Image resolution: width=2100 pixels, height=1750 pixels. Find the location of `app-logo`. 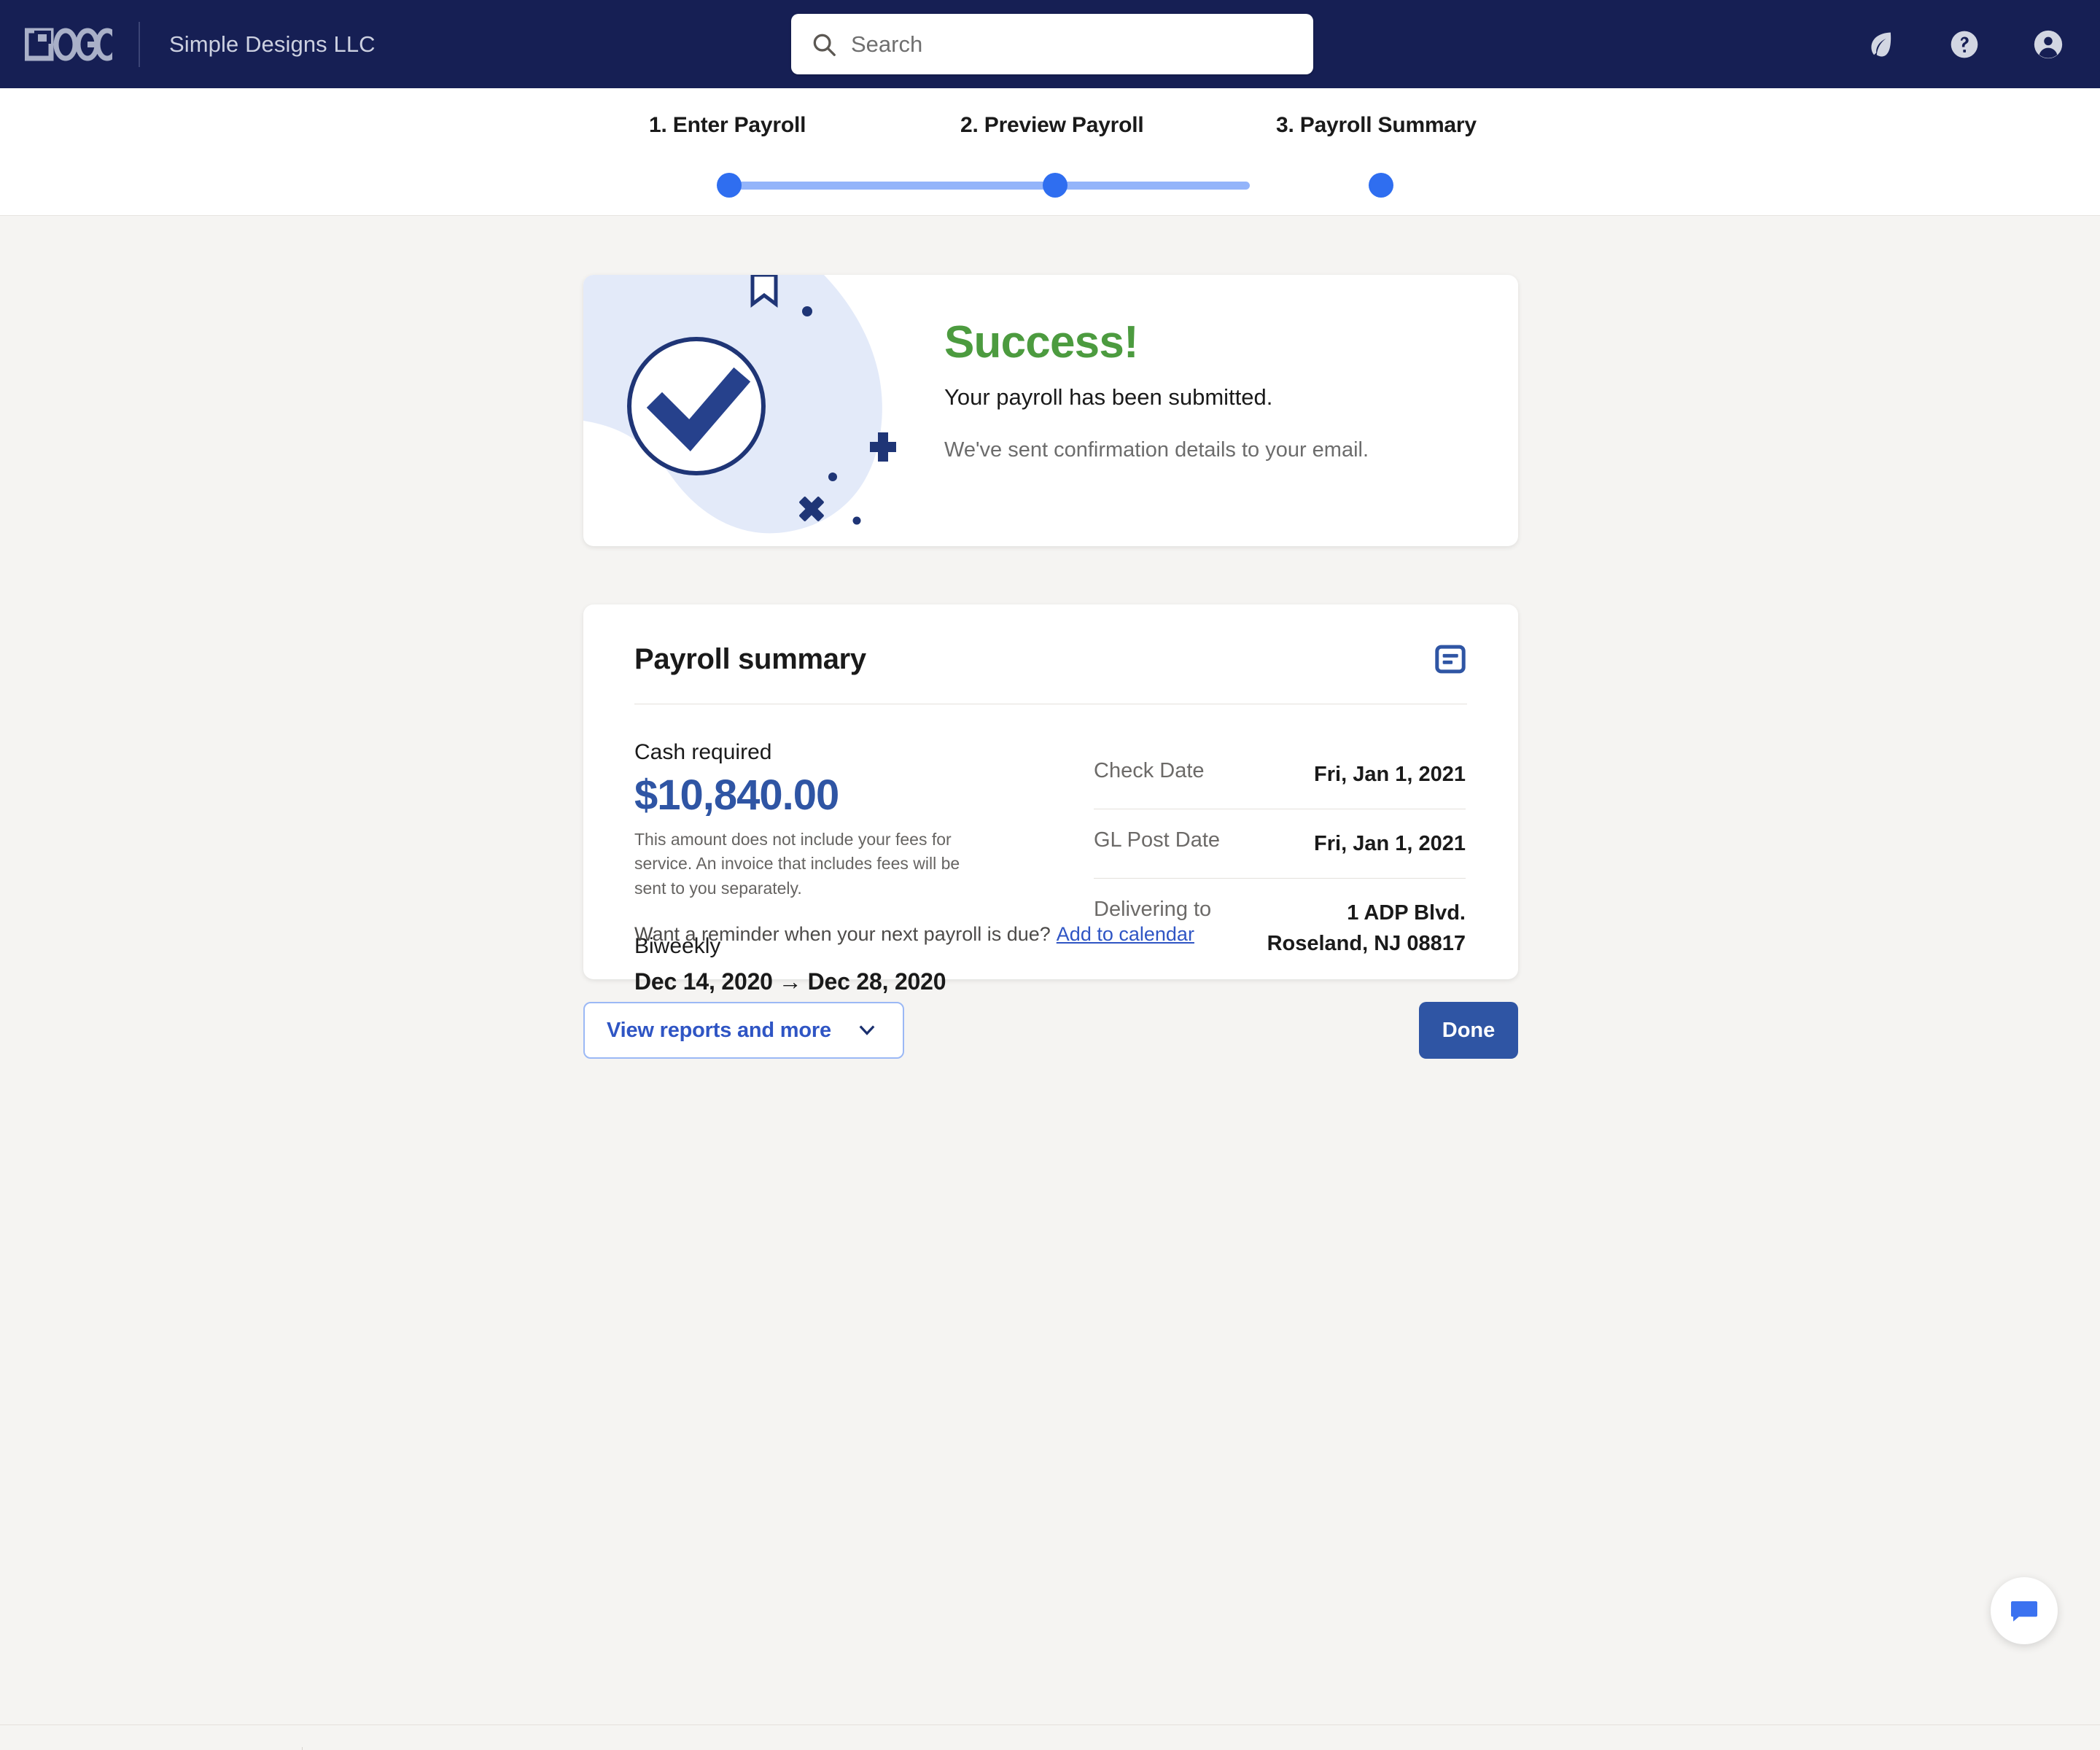

app-logo is located at coordinates (68, 44).